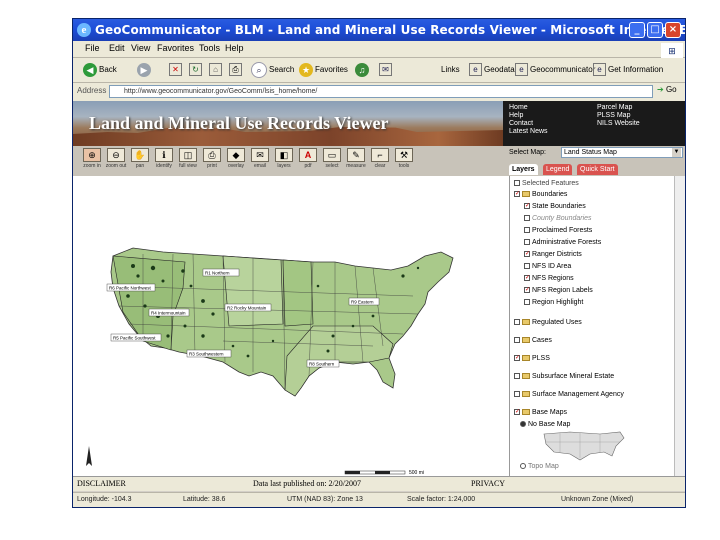 This screenshot has height=540, width=720. What do you see at coordinates (548, 322) in the screenshot?
I see `group-regulated-uses: Regulated Uses` at bounding box center [548, 322].